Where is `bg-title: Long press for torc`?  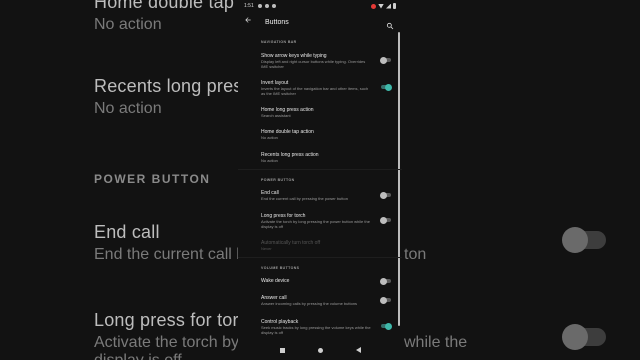
bg-title: Long press for torc is located at coordinates (171, 320).